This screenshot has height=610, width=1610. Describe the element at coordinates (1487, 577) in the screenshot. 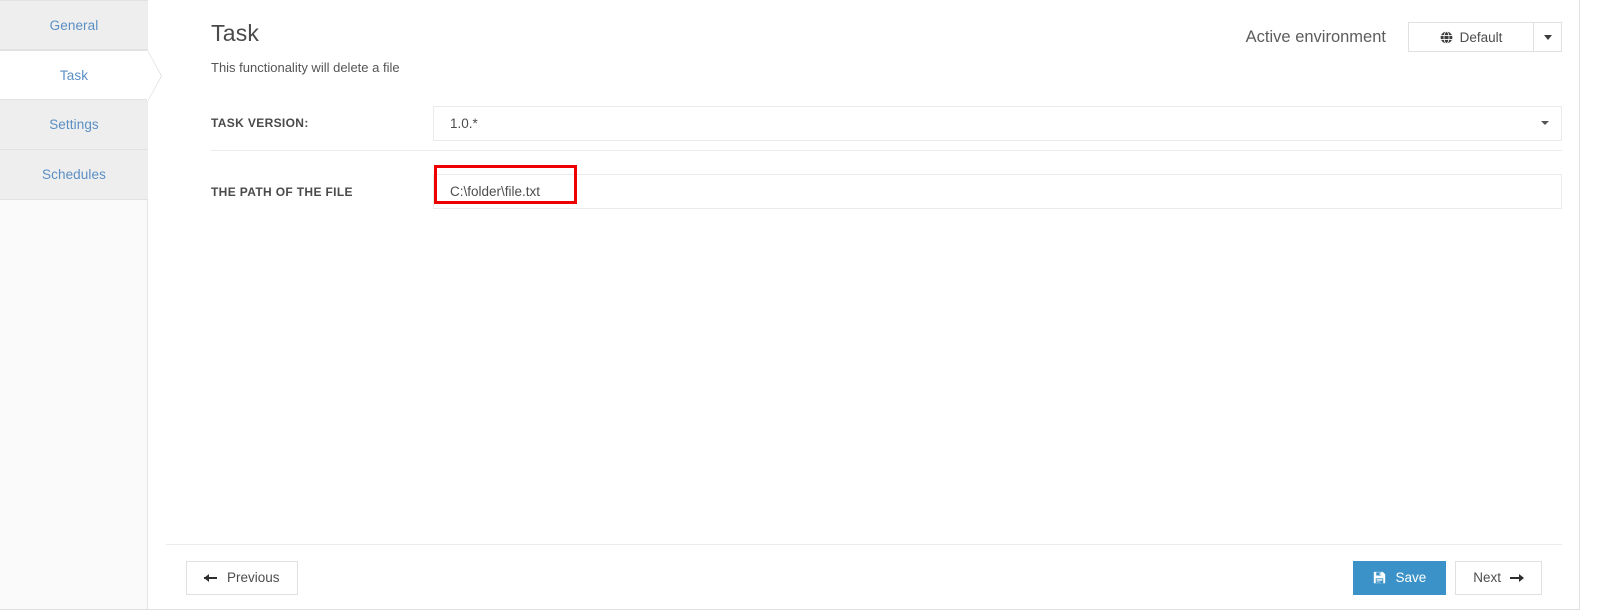

I see `next-button-label: Next` at that location.